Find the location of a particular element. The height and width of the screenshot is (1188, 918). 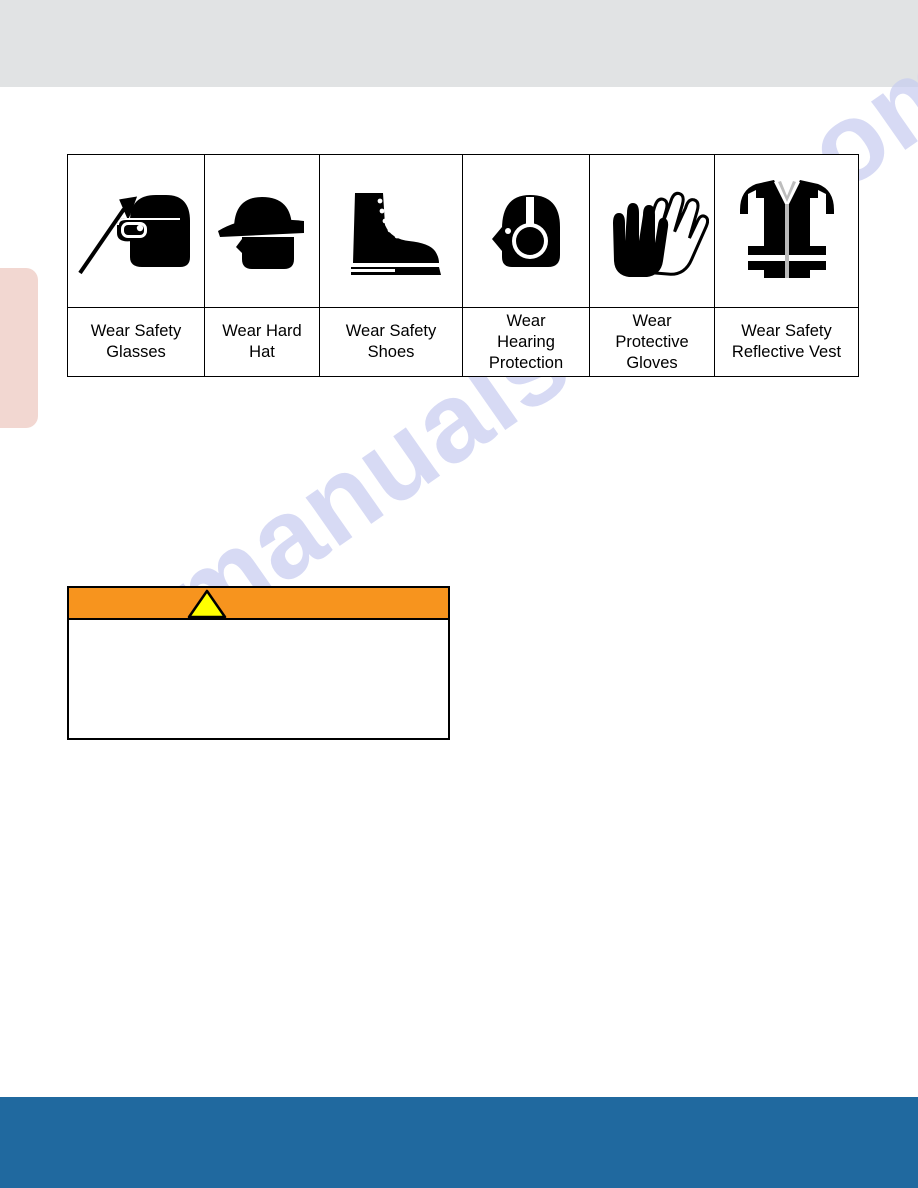

hearing-protection-icon is located at coordinates (526, 231).